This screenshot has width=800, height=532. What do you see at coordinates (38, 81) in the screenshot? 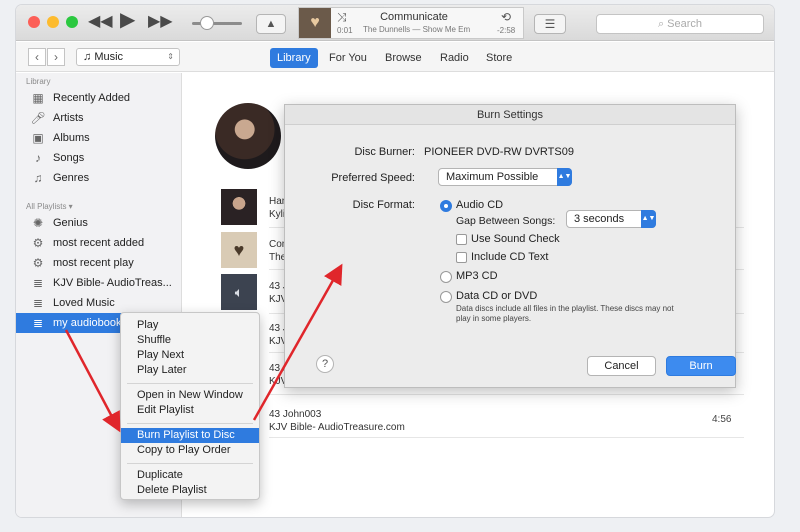
I see `library-header: Library` at bounding box center [38, 81].